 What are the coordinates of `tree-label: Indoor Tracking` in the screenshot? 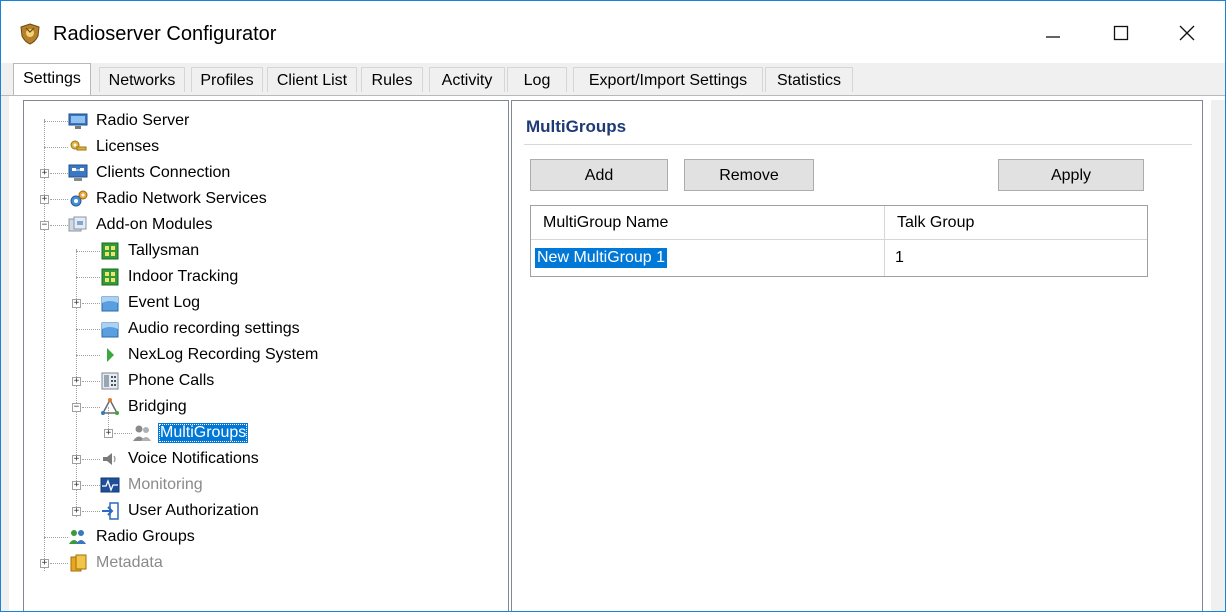 It's located at (183, 276).